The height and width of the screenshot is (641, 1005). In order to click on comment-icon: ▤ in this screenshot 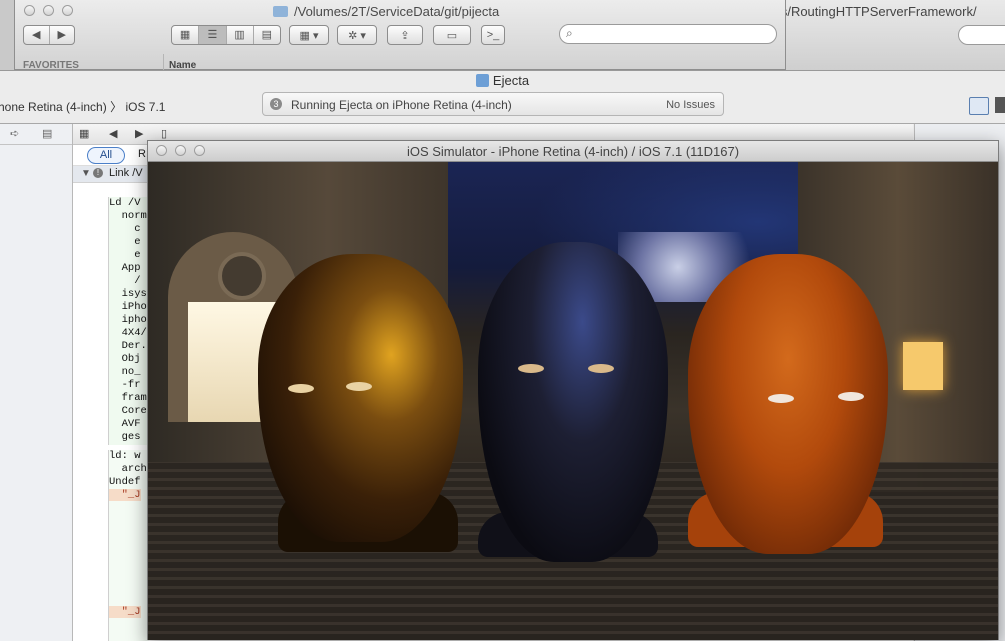, I will do `click(47, 133)`.